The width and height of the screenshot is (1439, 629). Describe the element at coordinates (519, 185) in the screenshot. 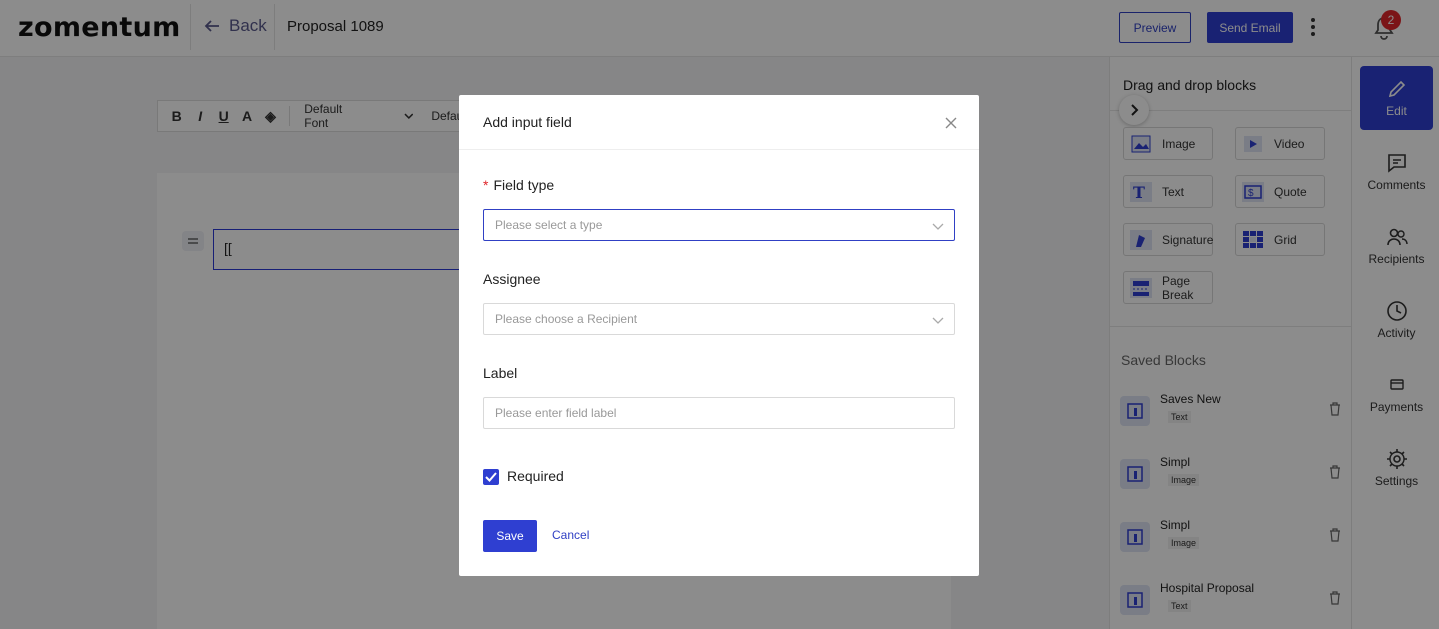

I see `field-type-label: * Field type` at that location.